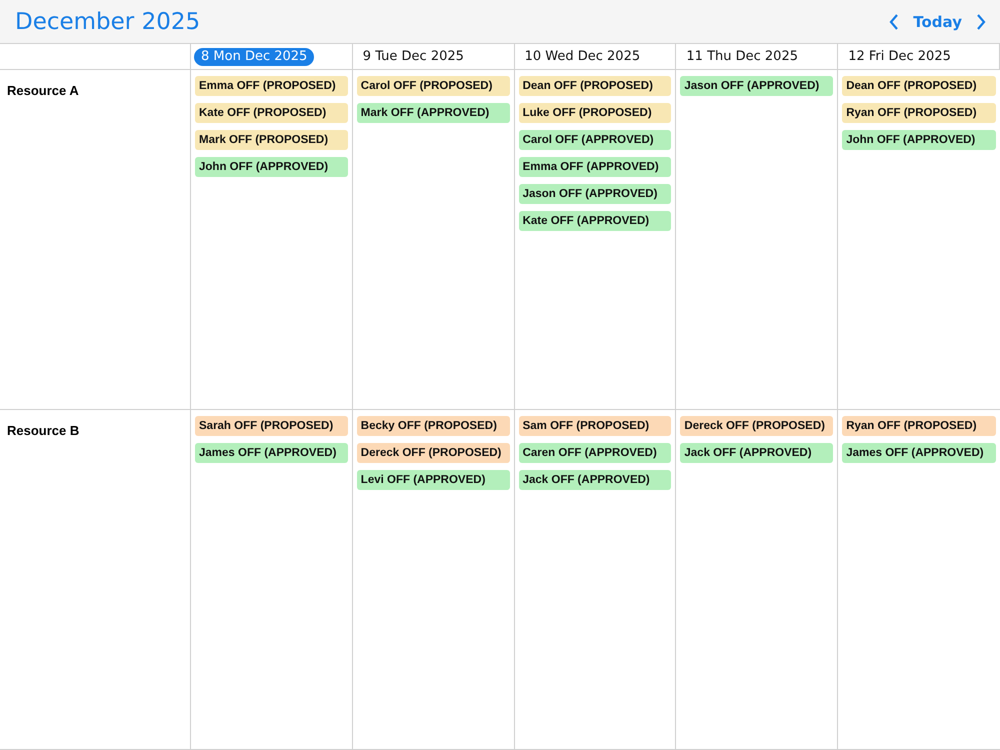 Image resolution: width=1000 pixels, height=750 pixels. Describe the element at coordinates (433, 426) in the screenshot. I see `event-chip: Becky OFF (PROPOSED)` at that location.